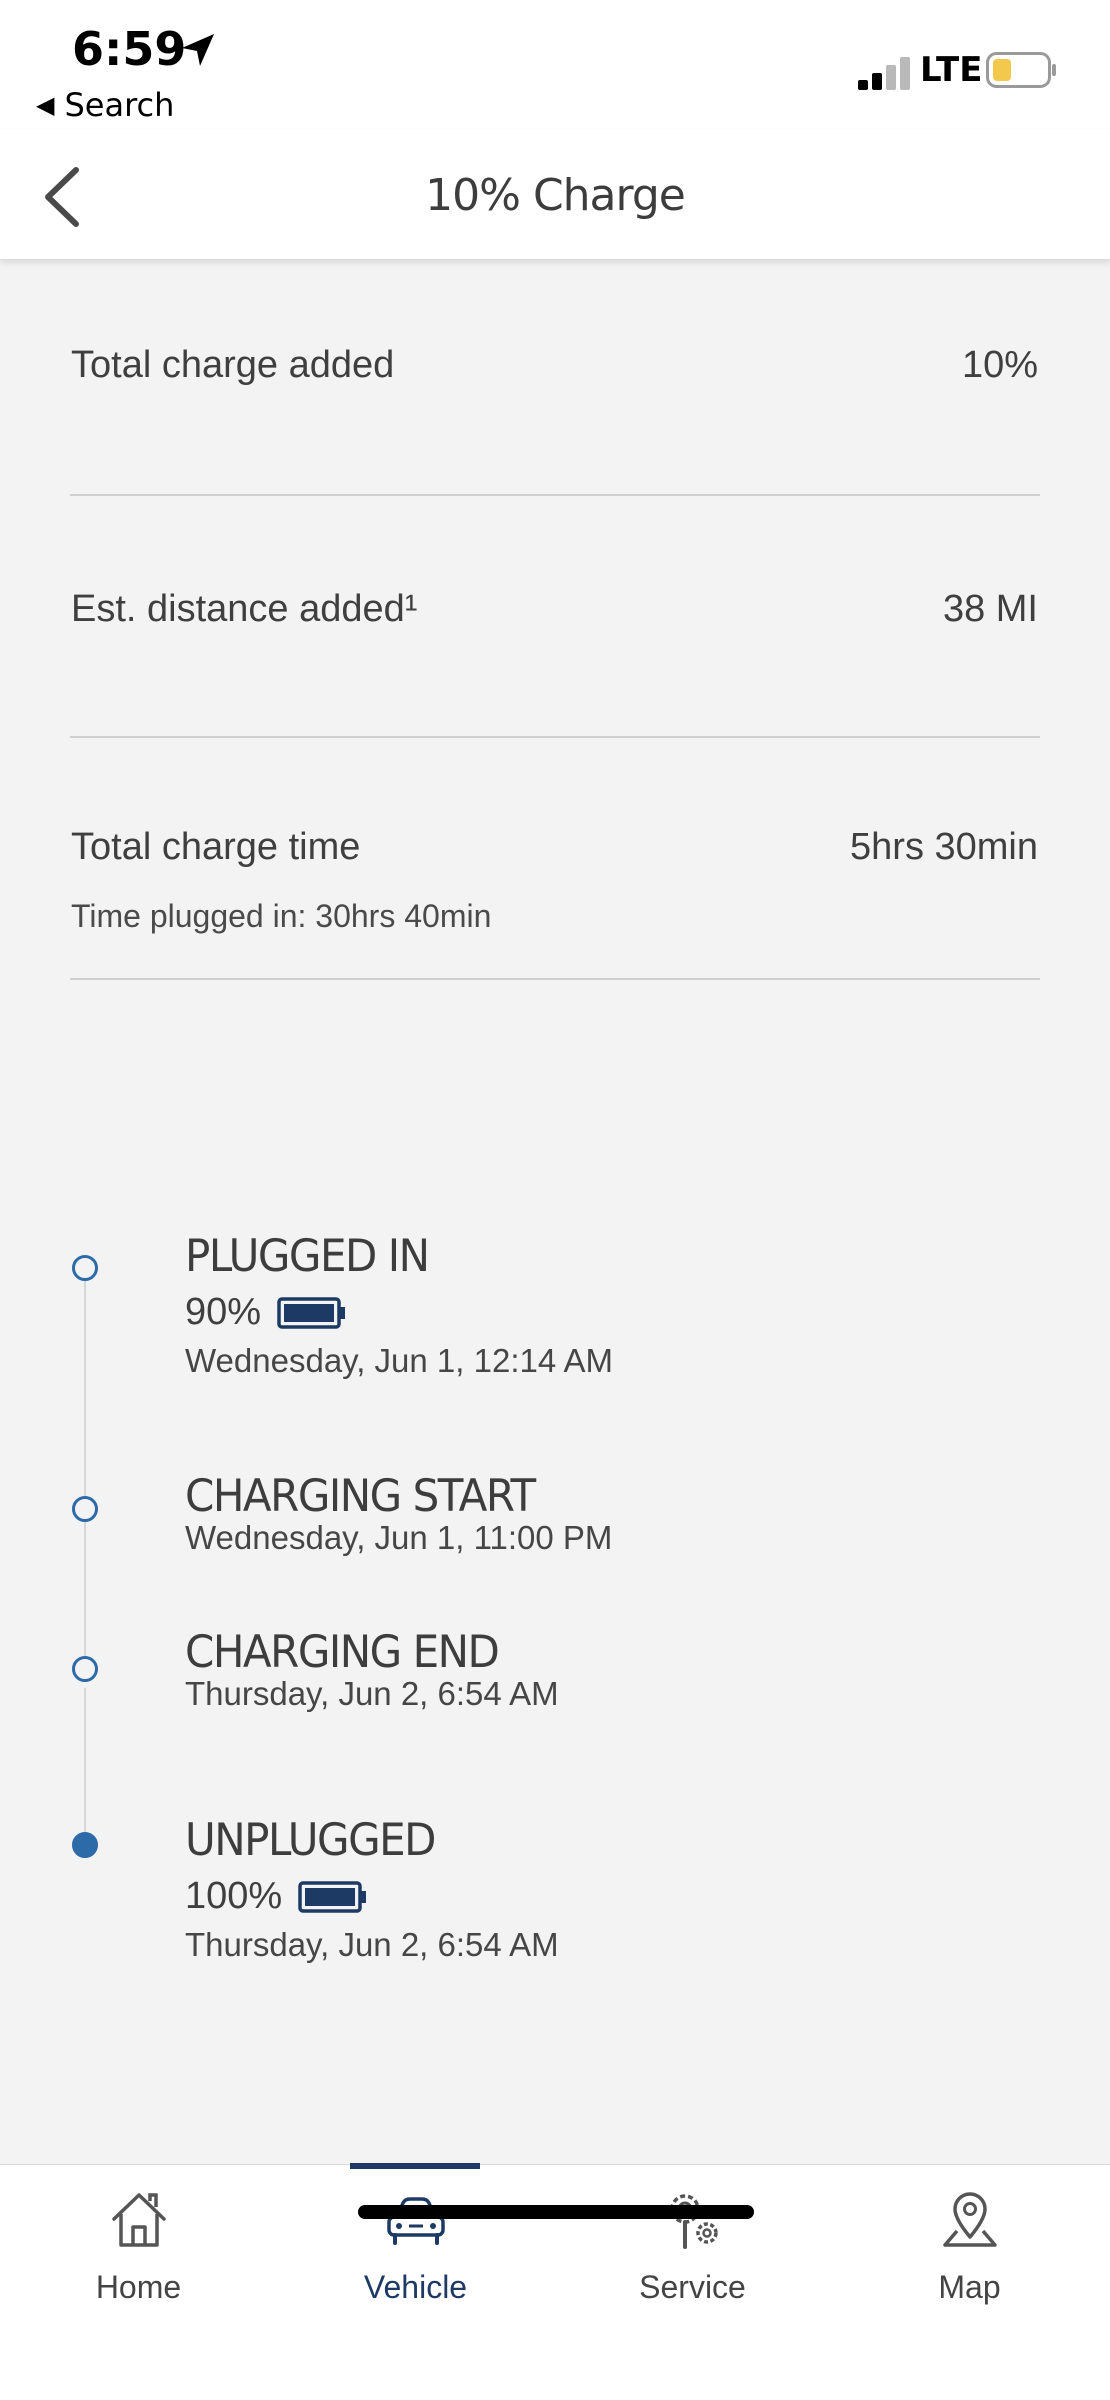 Image resolution: width=1110 pixels, height=2400 pixels. I want to click on nav-vehicle-label: Vehicle, so click(415, 2287).